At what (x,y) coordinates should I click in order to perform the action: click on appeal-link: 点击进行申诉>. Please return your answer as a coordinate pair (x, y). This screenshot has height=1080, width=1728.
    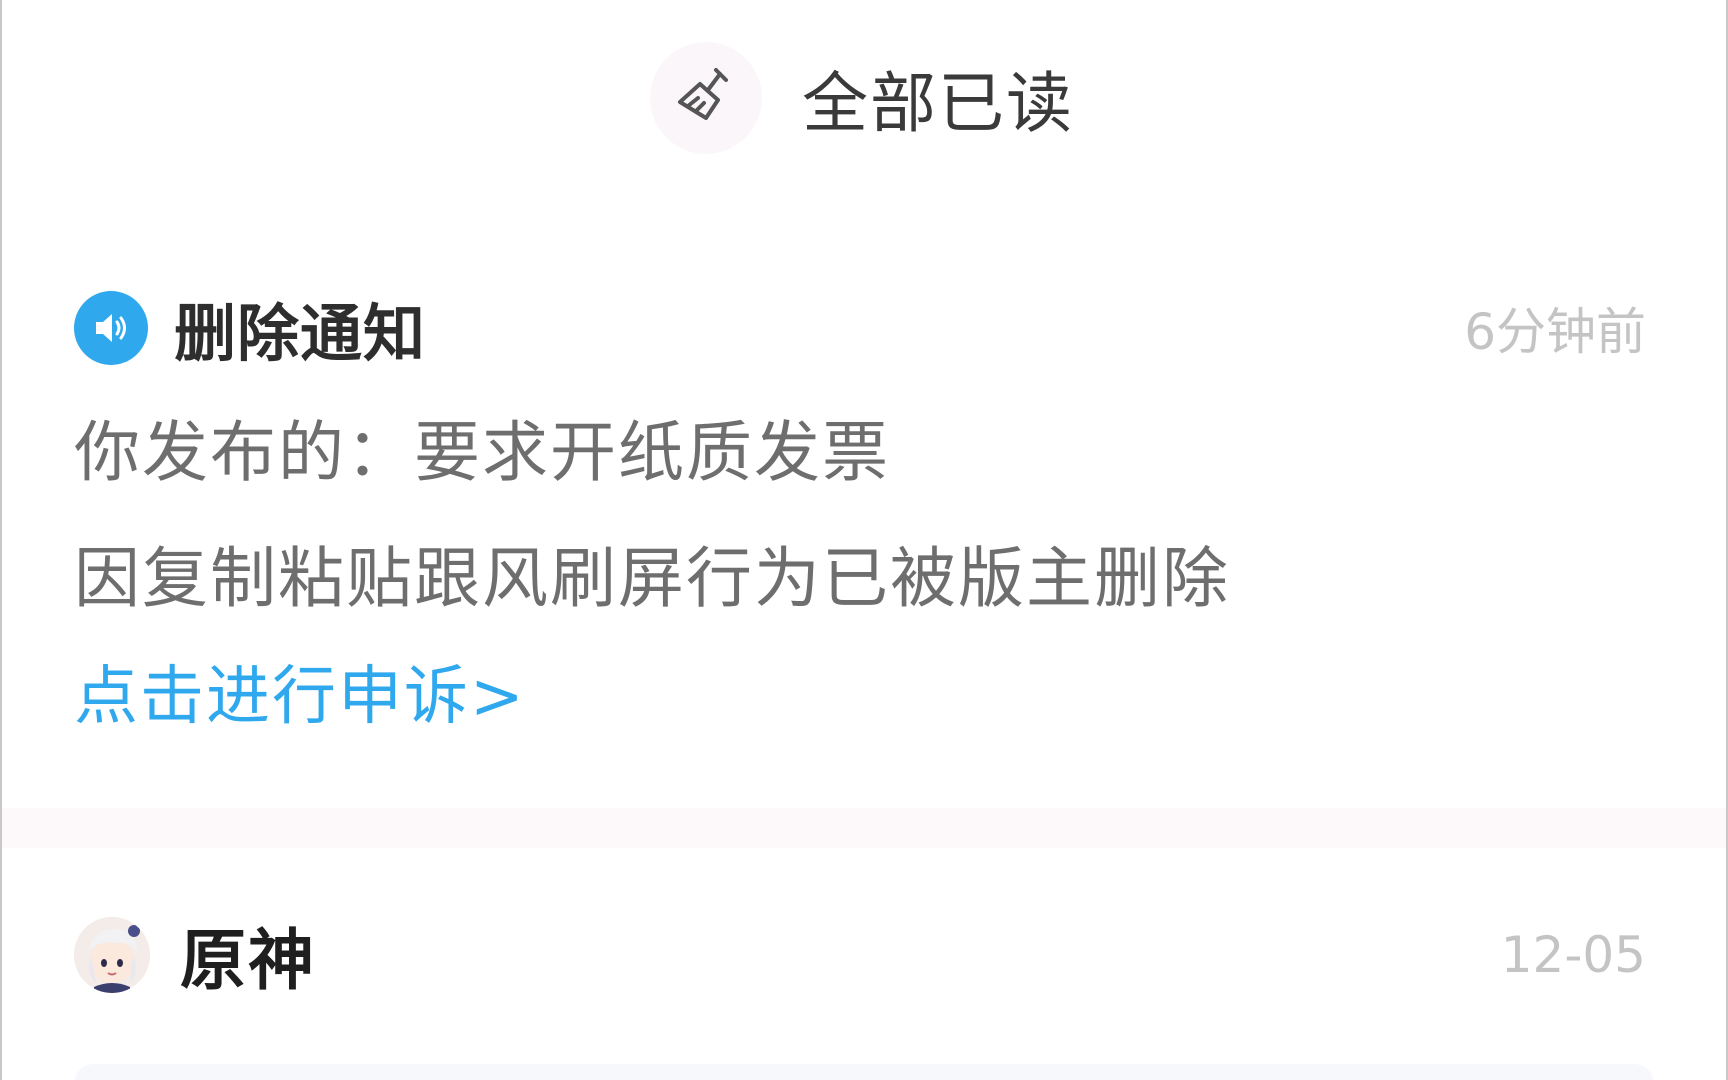
    Looking at the image, I should click on (300, 697).